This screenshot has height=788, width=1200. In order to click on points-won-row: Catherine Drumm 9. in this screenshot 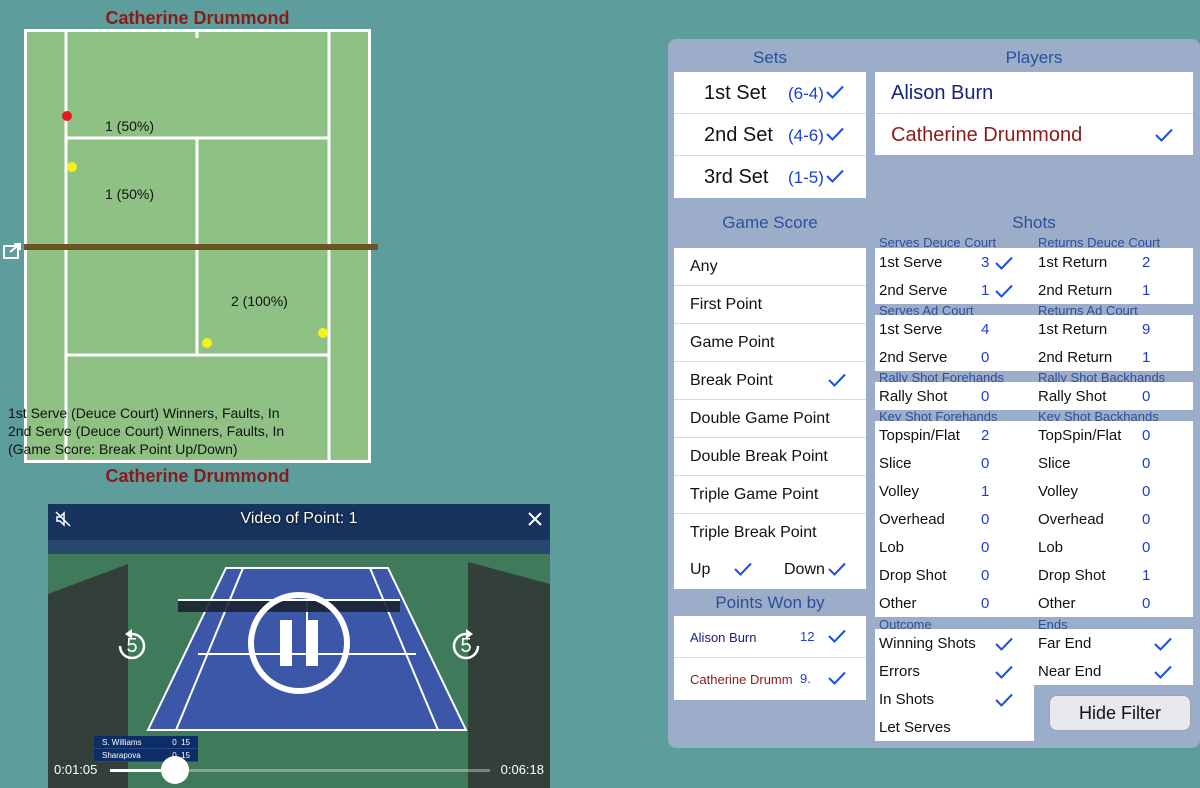, I will do `click(770, 679)`.